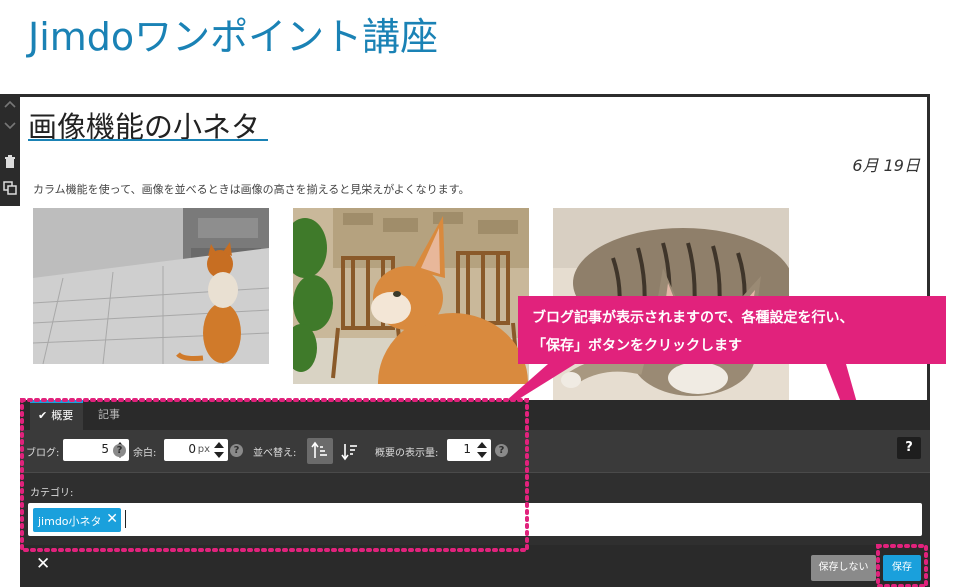 This screenshot has height=587, width=960. I want to click on check-icon: ✔, so click(43, 415).